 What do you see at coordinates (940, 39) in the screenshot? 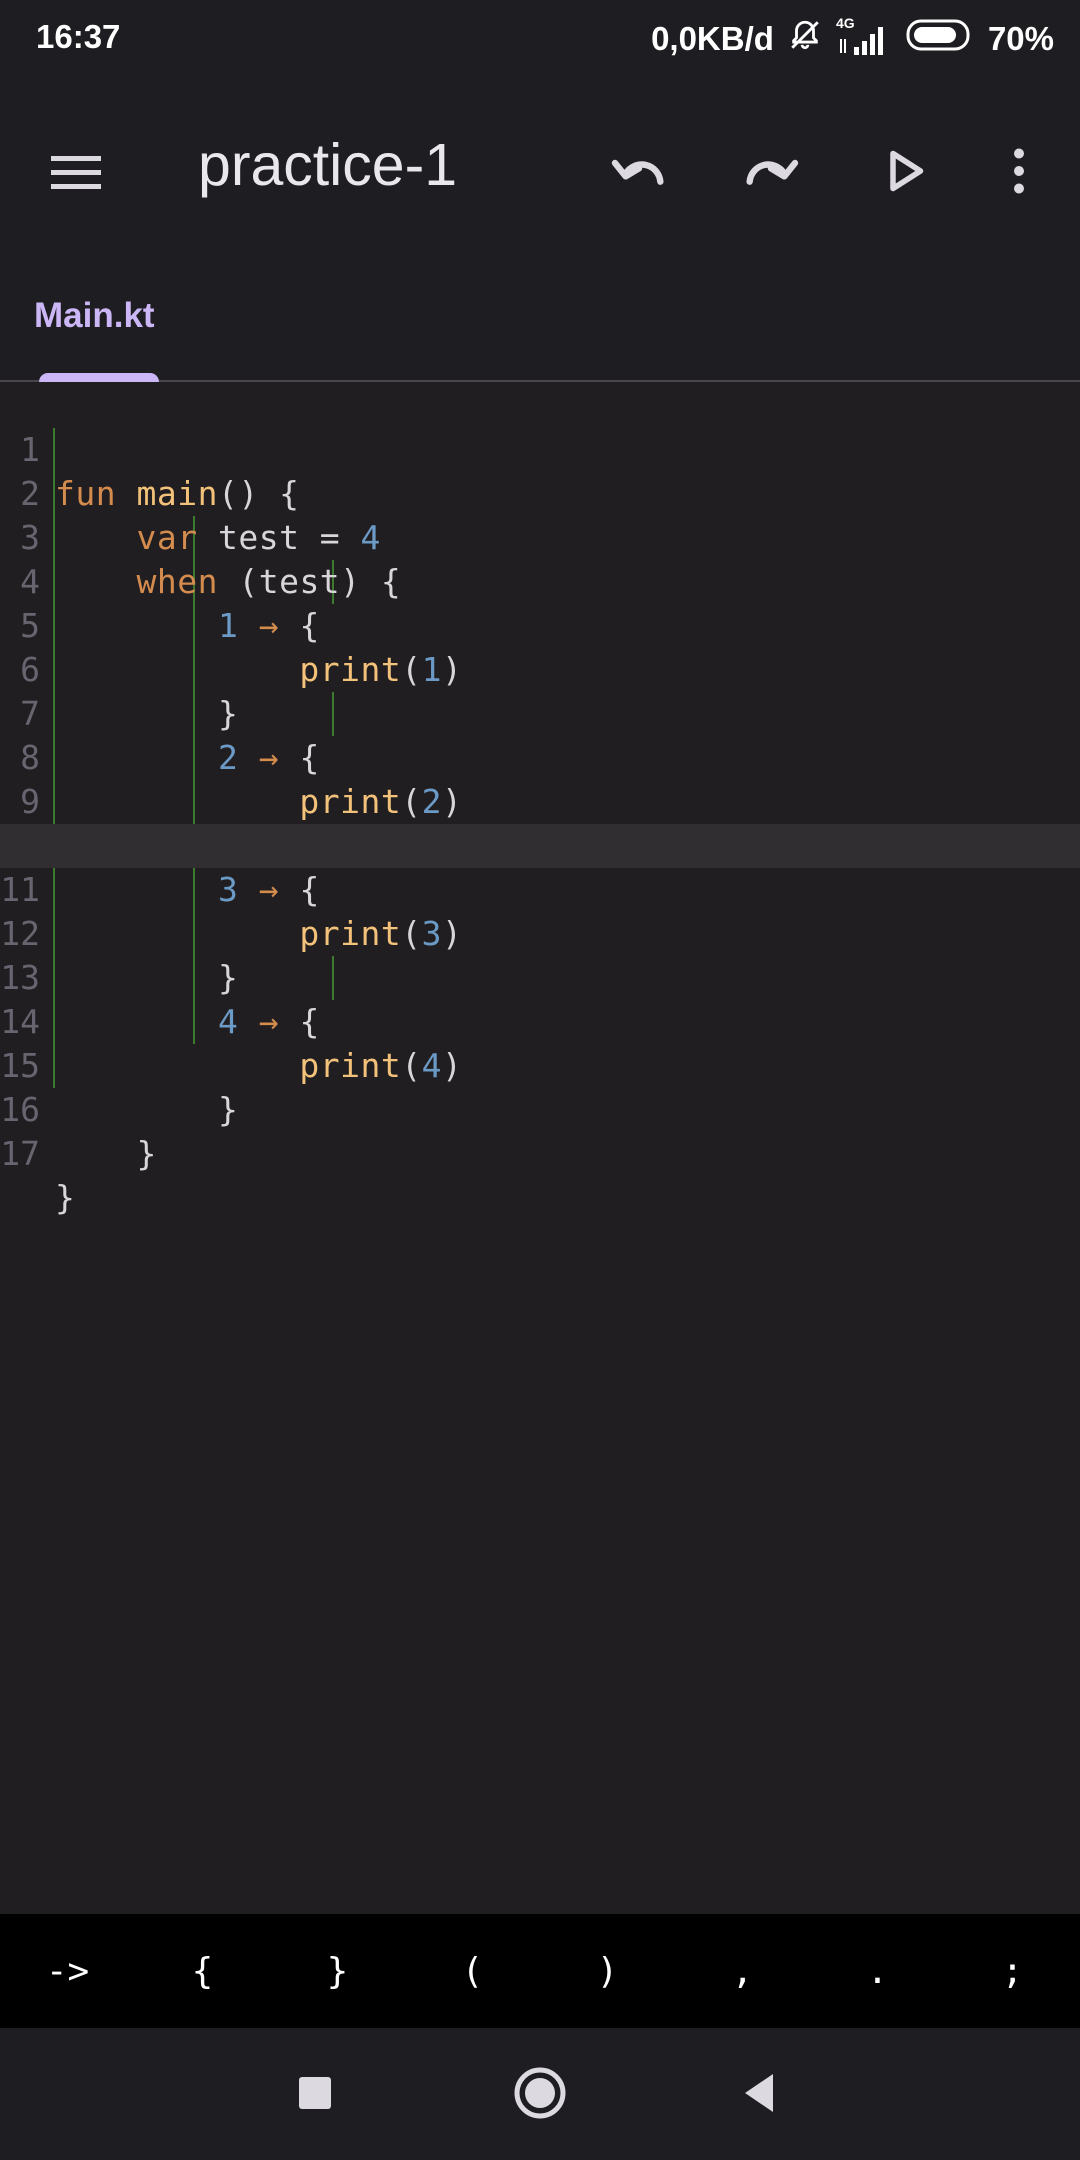
I see `battery-icon` at bounding box center [940, 39].